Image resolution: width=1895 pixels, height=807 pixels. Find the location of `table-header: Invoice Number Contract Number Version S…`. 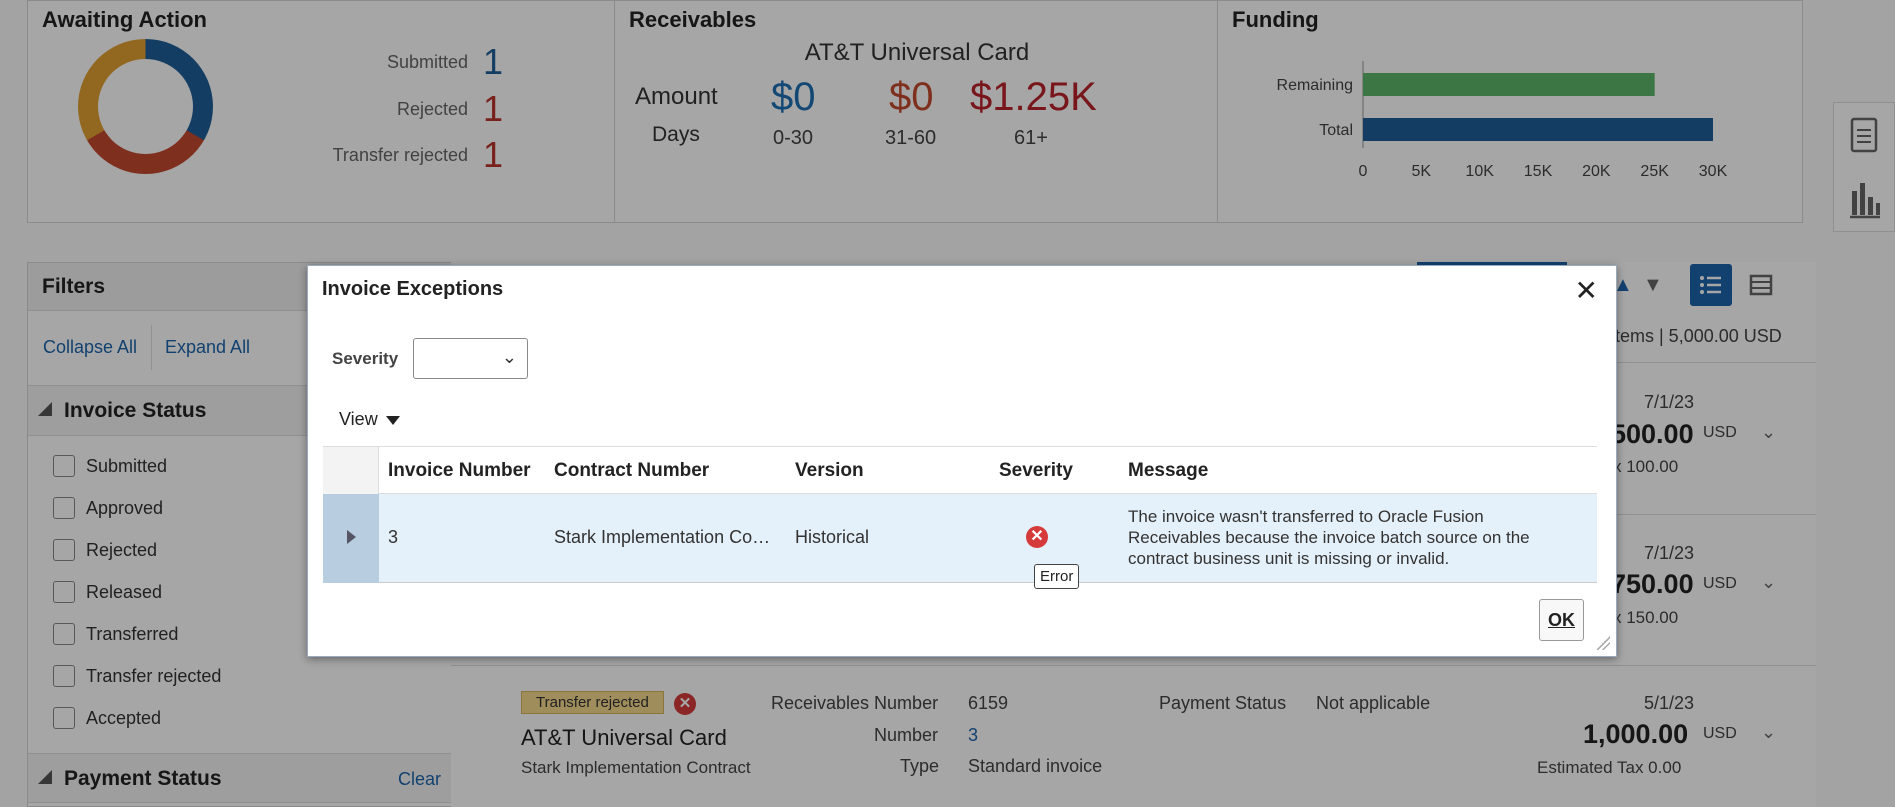

table-header: Invoice Number Contract Number Version S… is located at coordinates (960, 470).